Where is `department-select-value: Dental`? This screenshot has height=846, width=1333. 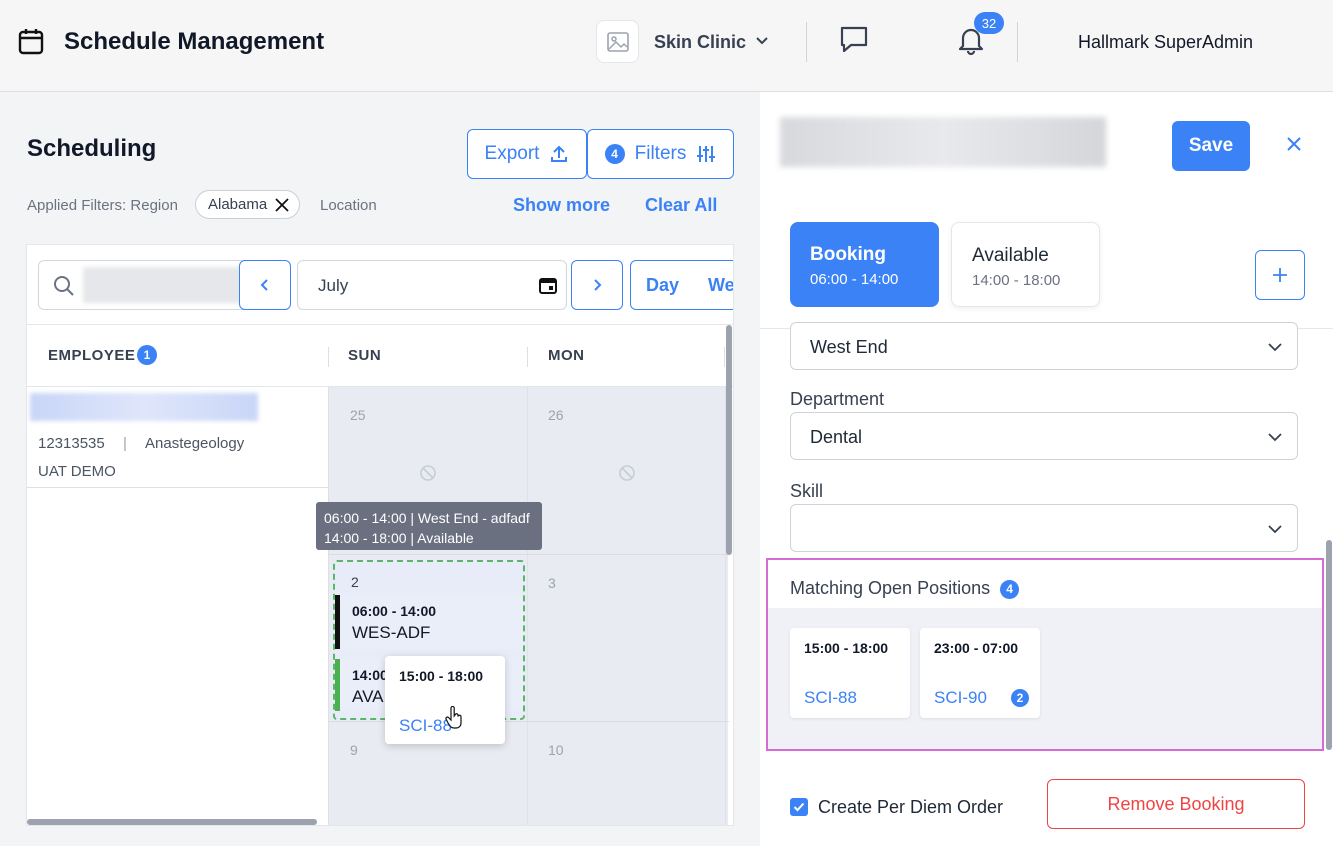 department-select-value: Dental is located at coordinates (836, 437).